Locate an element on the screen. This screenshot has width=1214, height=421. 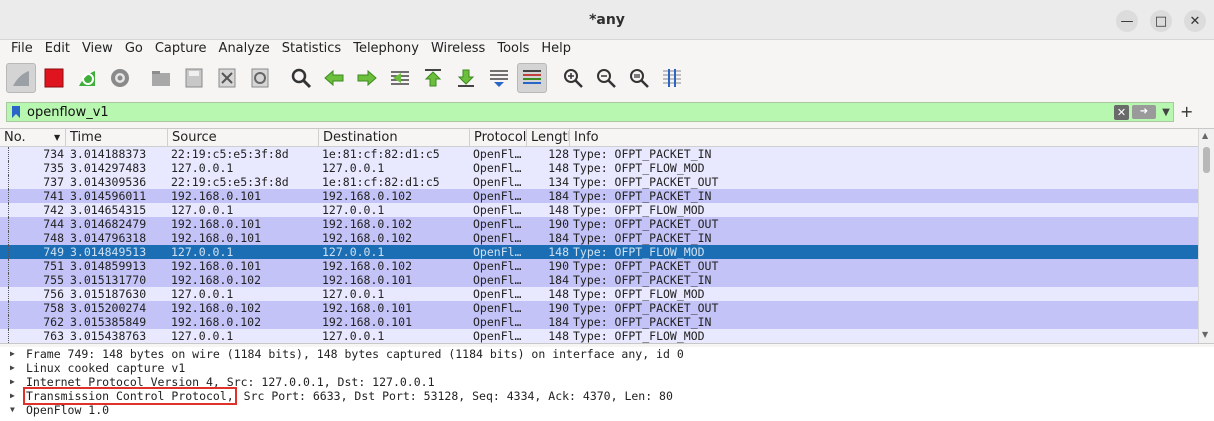
zoom-normal-button is located at coordinates (639, 78).